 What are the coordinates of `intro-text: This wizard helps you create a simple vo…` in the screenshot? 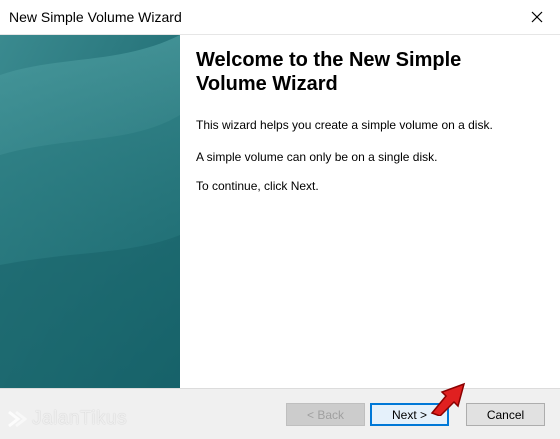 It's located at (344, 125).